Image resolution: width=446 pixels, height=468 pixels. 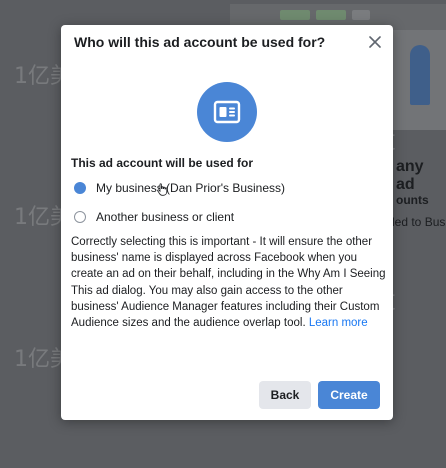 I want to click on back-button: Back, so click(x=285, y=395).